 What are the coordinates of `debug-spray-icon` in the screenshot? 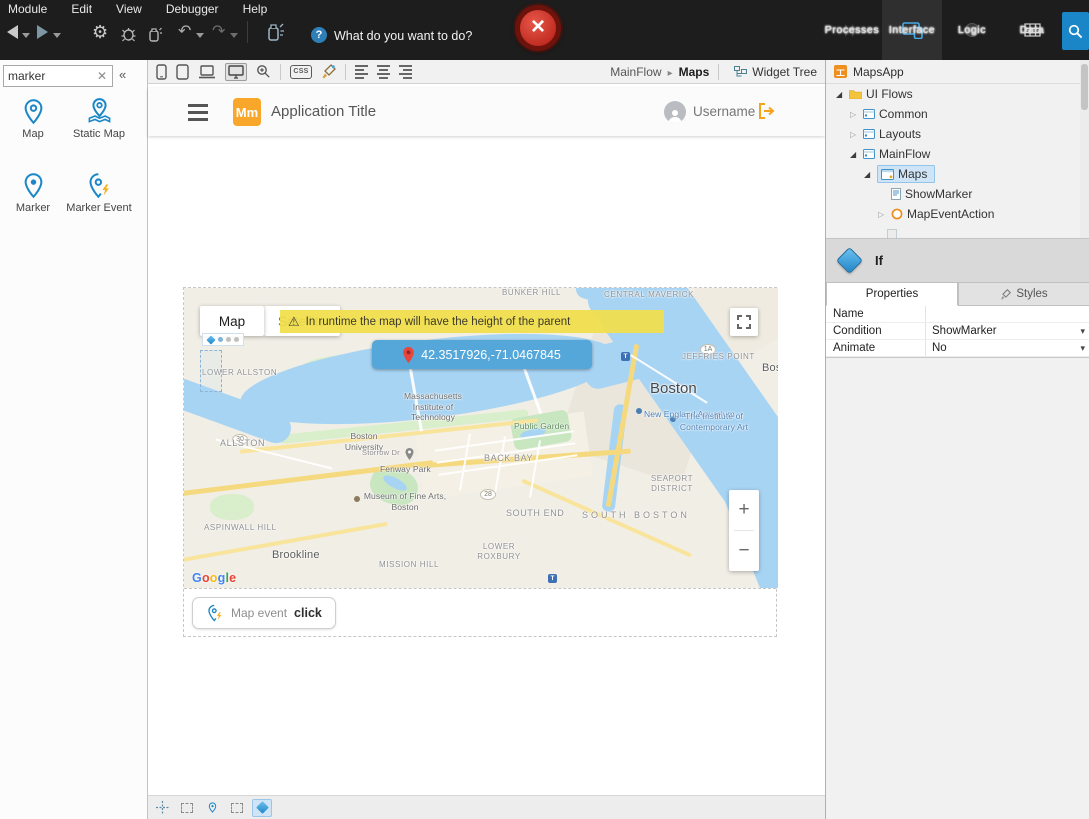 It's located at (154, 34).